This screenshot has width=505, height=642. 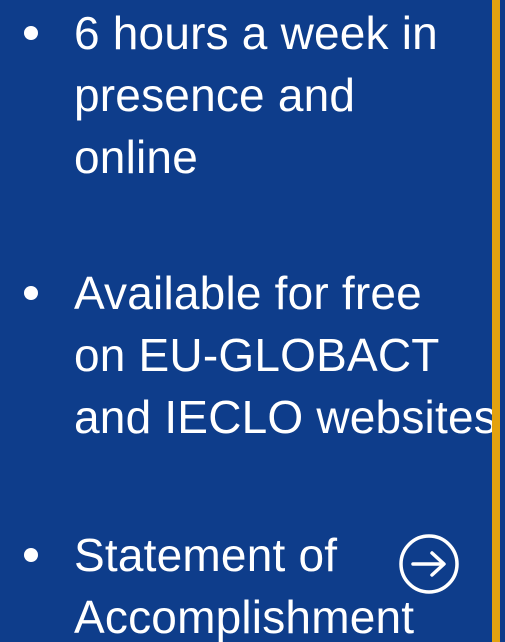 I want to click on bullet-line: on EU-GLOBACT, so click(x=257, y=355).